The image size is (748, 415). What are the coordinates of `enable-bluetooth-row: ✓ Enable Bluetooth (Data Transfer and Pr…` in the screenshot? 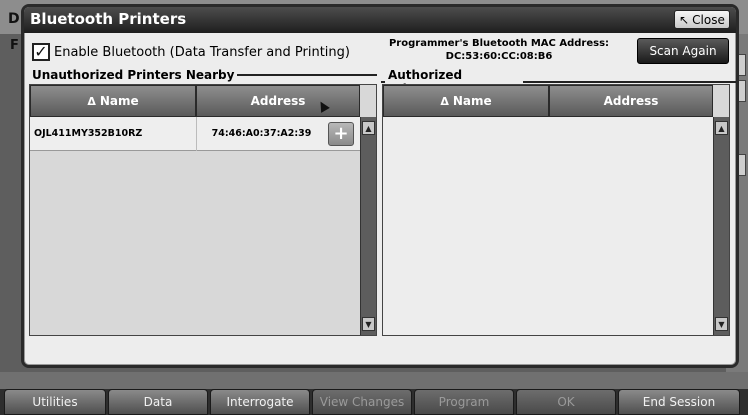 It's located at (191, 52).